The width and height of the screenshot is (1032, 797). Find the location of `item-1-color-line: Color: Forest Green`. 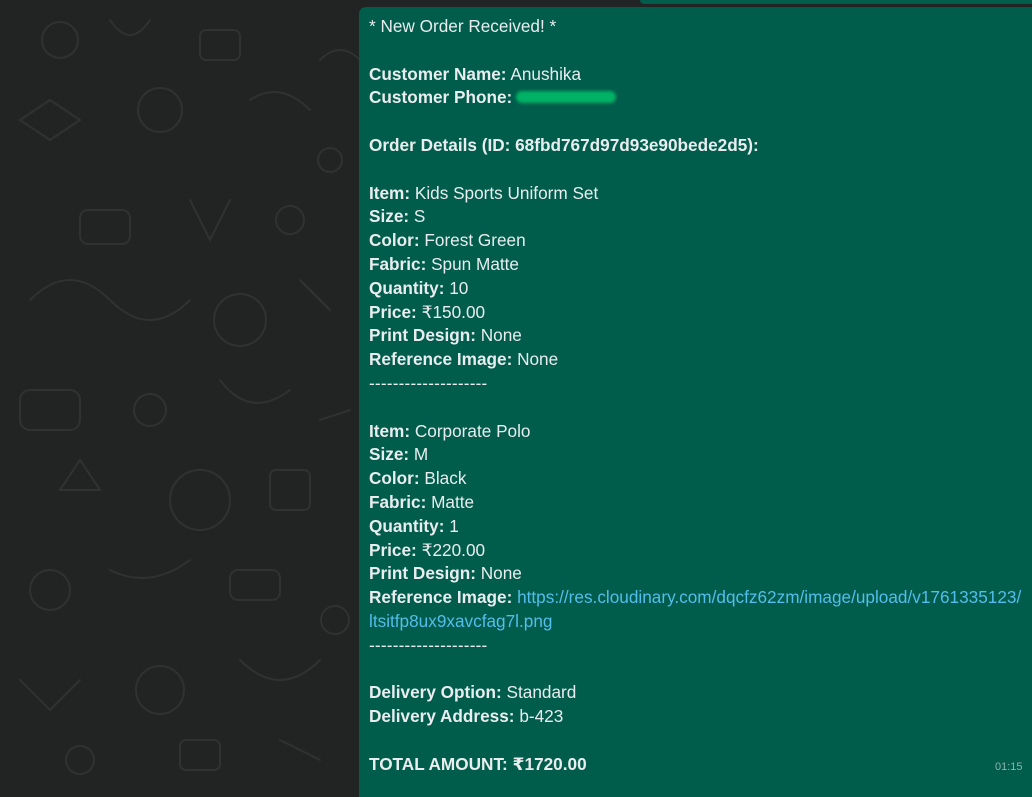

item-1-color-line: Color: Forest Green is located at coordinates (700, 241).